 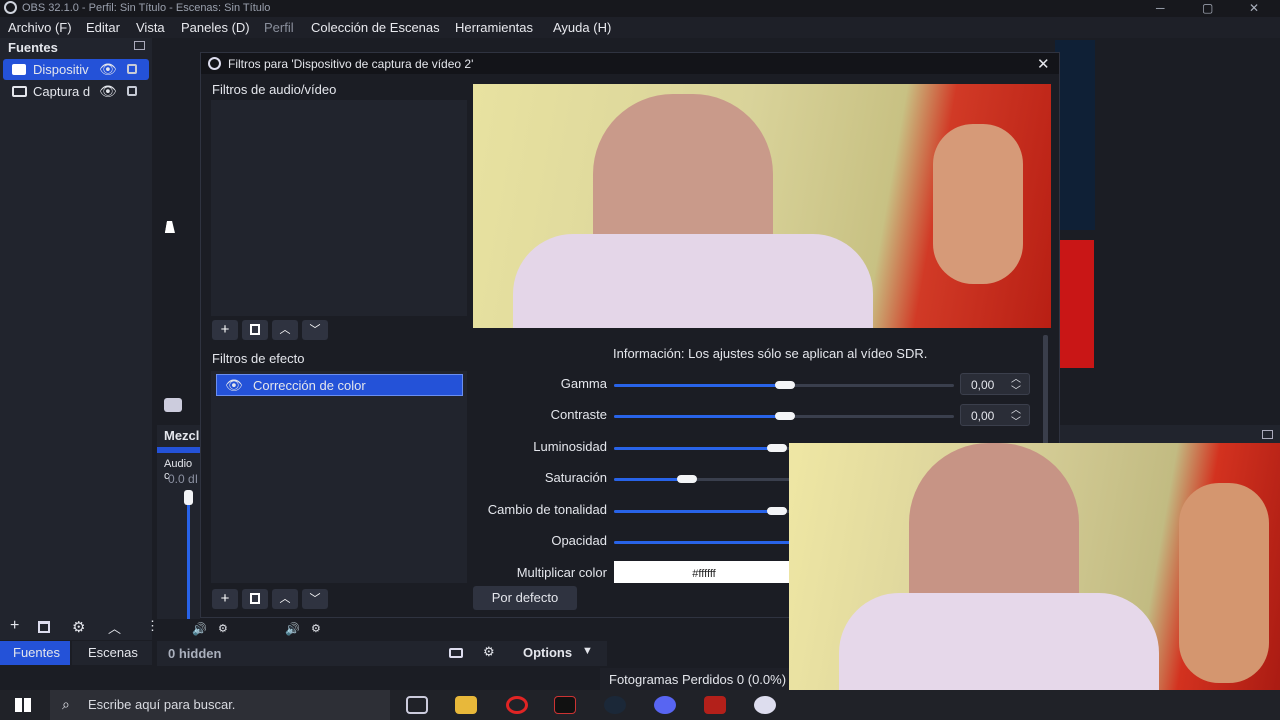 What do you see at coordinates (40, 27) in the screenshot?
I see `menu-archivo: Archivo (F)` at bounding box center [40, 27].